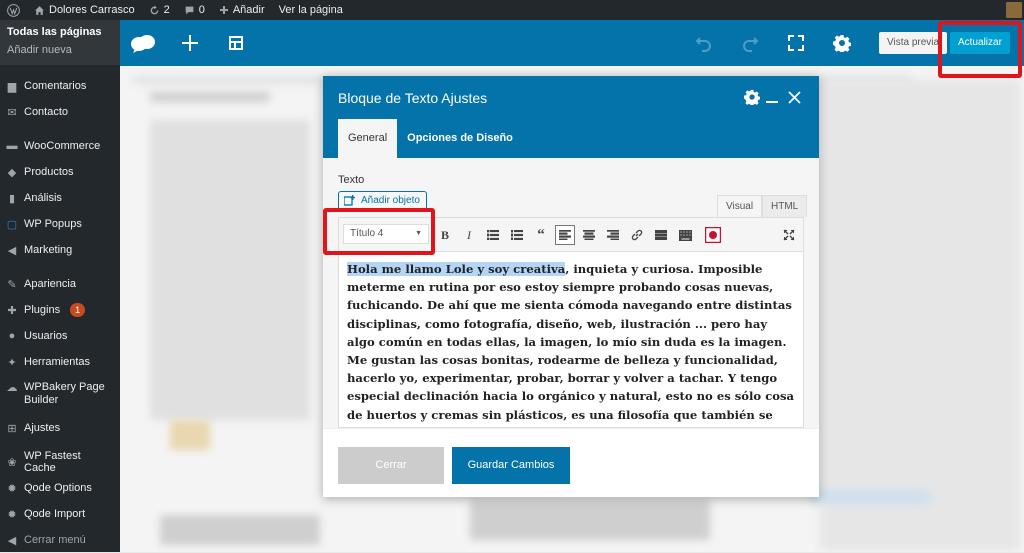  I want to click on sidebar-item-collapse-menu: ◀ Cerrar menú, so click(60, 540).